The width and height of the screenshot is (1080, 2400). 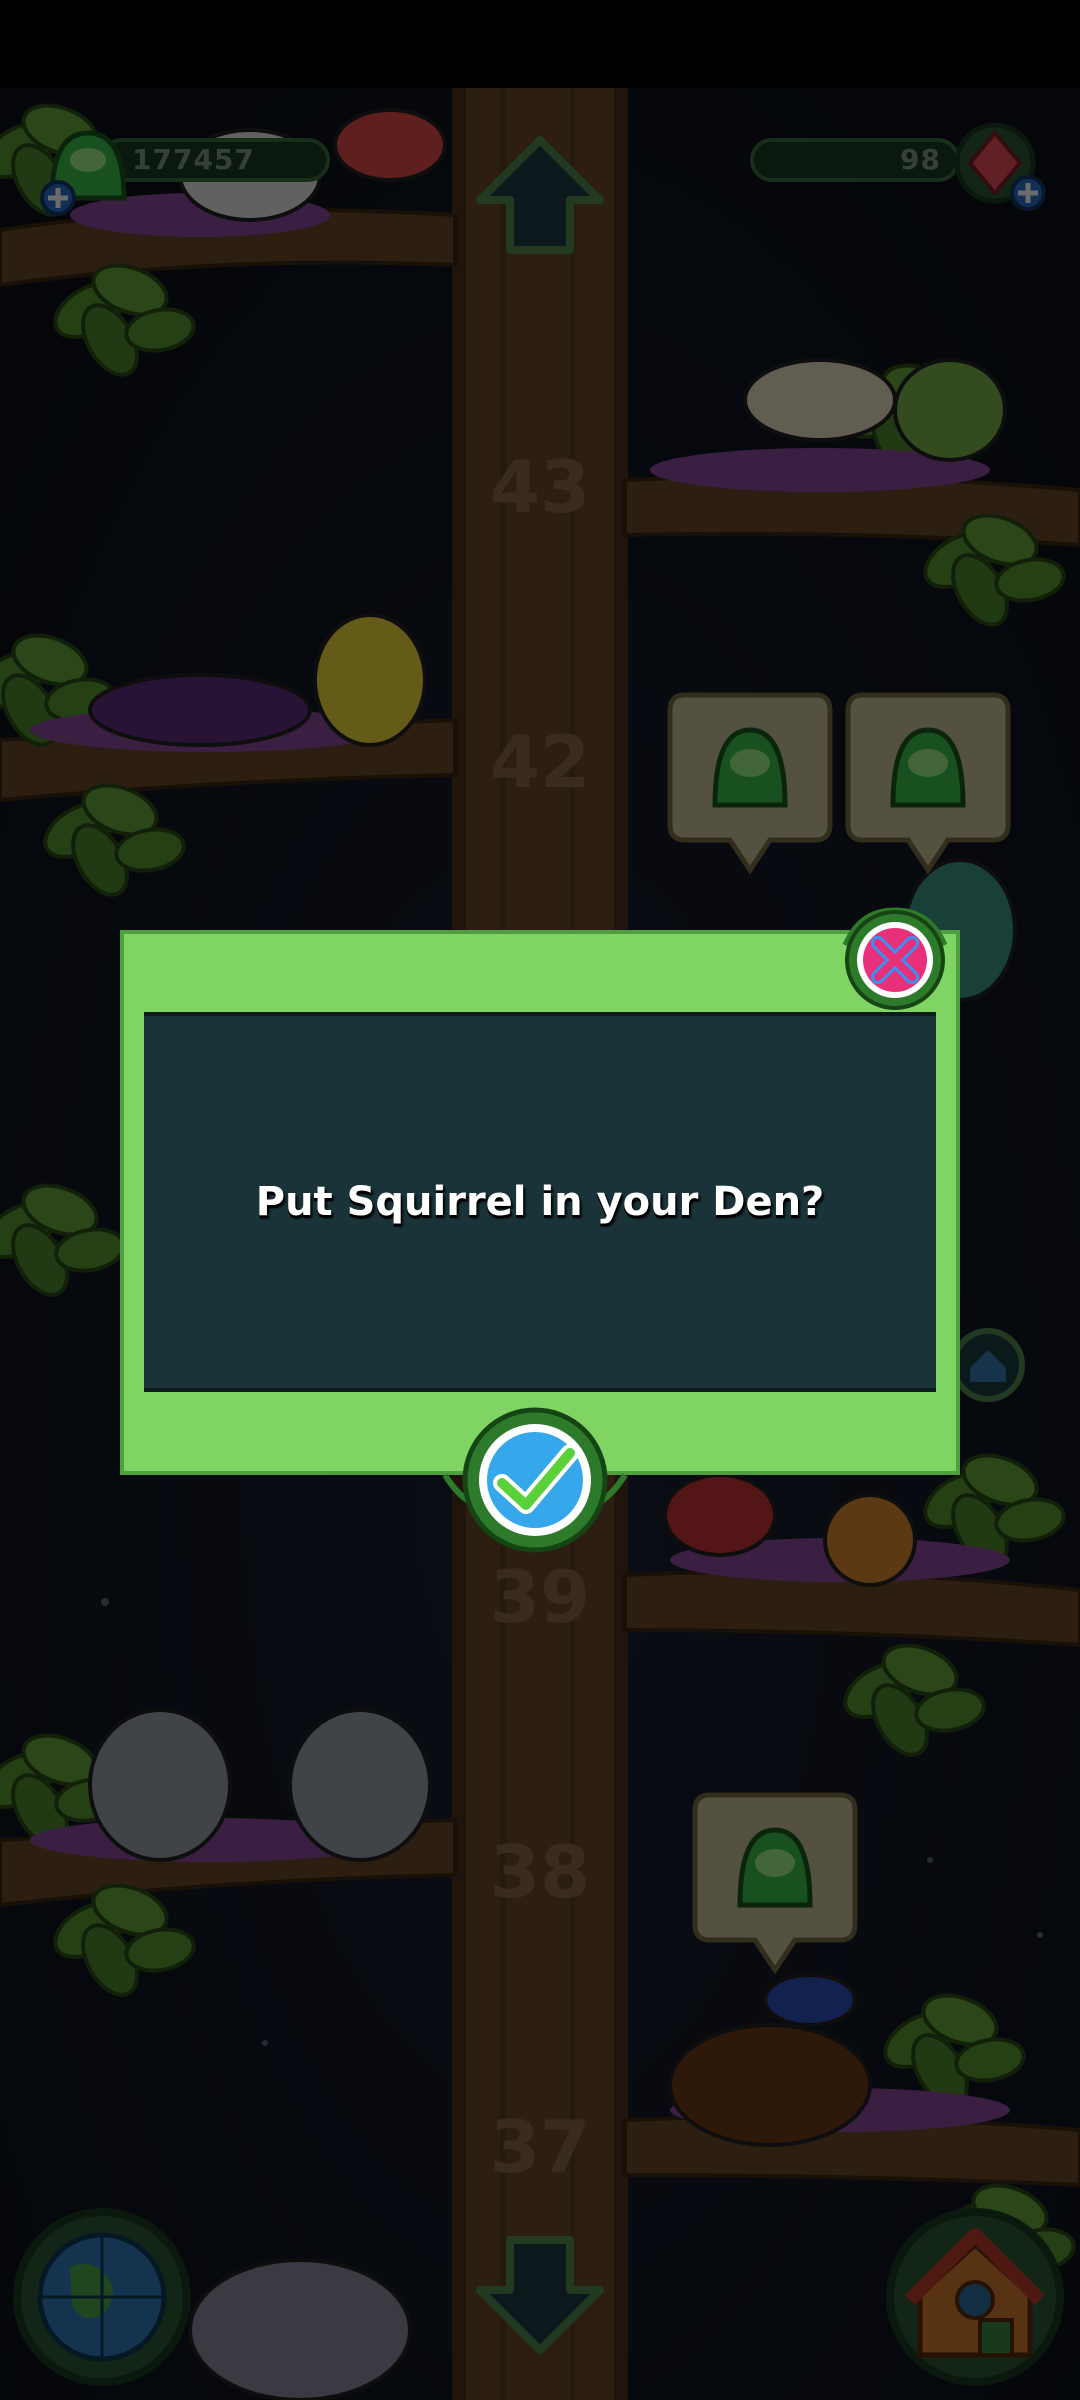 What do you see at coordinates (535, 1482) in the screenshot?
I see `confirm-button` at bounding box center [535, 1482].